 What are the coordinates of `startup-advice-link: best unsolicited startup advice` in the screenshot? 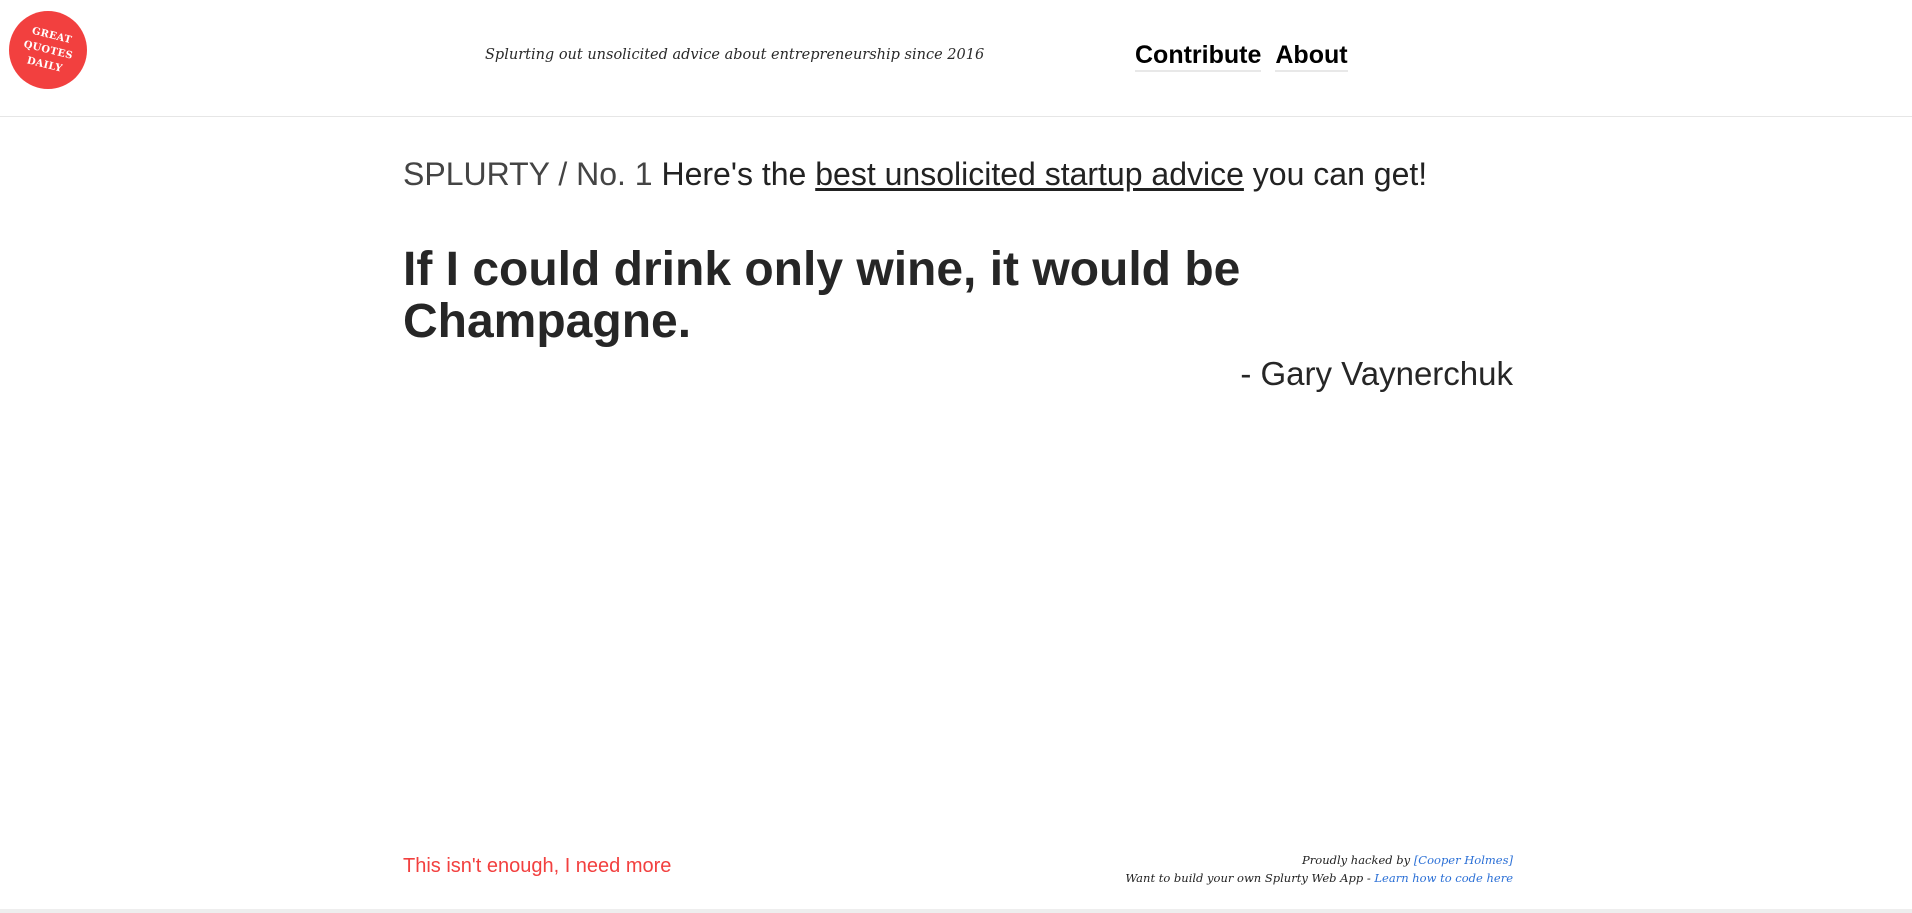 It's located at (1029, 174).